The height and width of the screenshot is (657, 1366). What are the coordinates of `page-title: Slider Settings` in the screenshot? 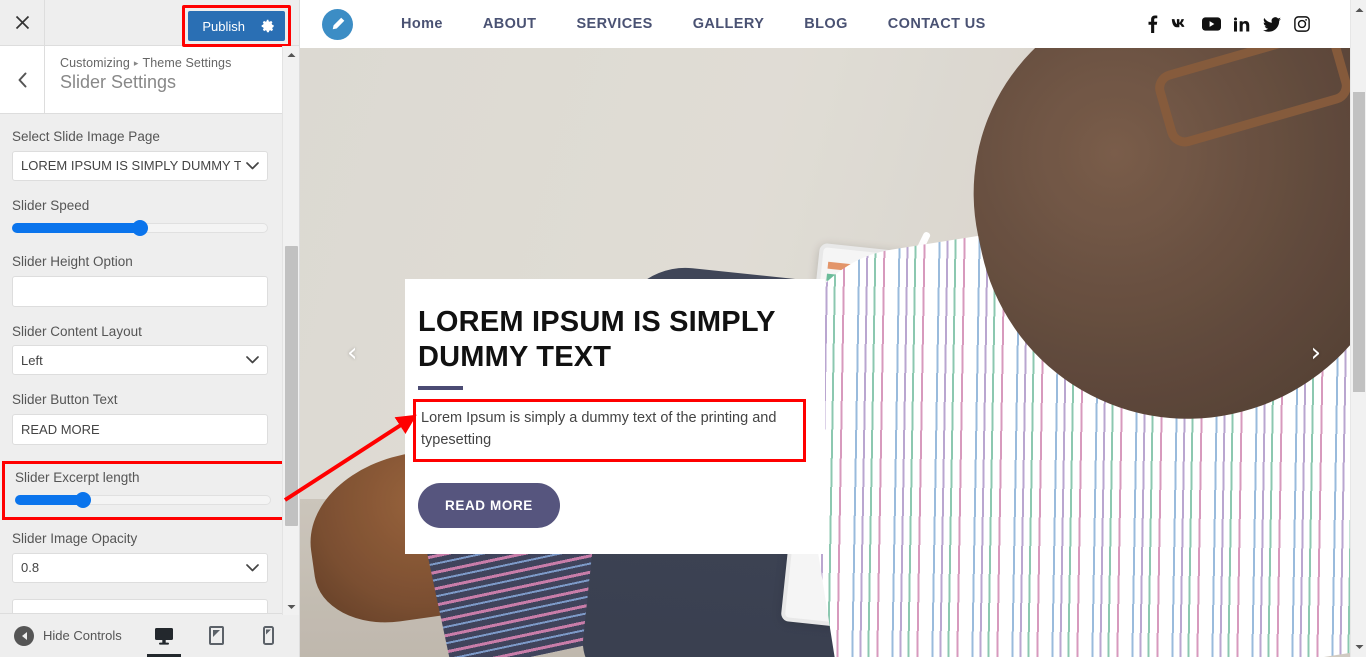 It's located at (118, 82).